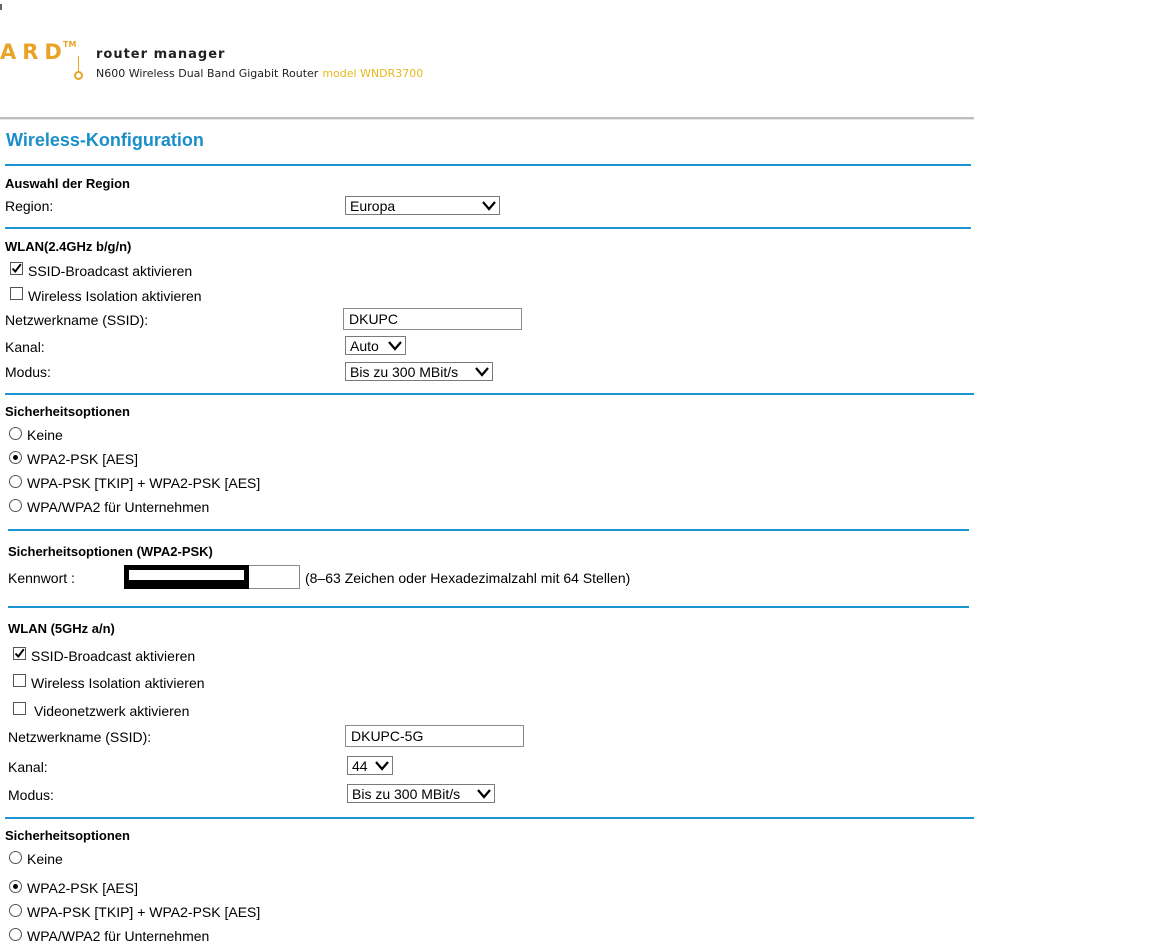  Describe the element at coordinates (15, 505) in the screenshot. I see `security24-radio-enterprise` at that location.